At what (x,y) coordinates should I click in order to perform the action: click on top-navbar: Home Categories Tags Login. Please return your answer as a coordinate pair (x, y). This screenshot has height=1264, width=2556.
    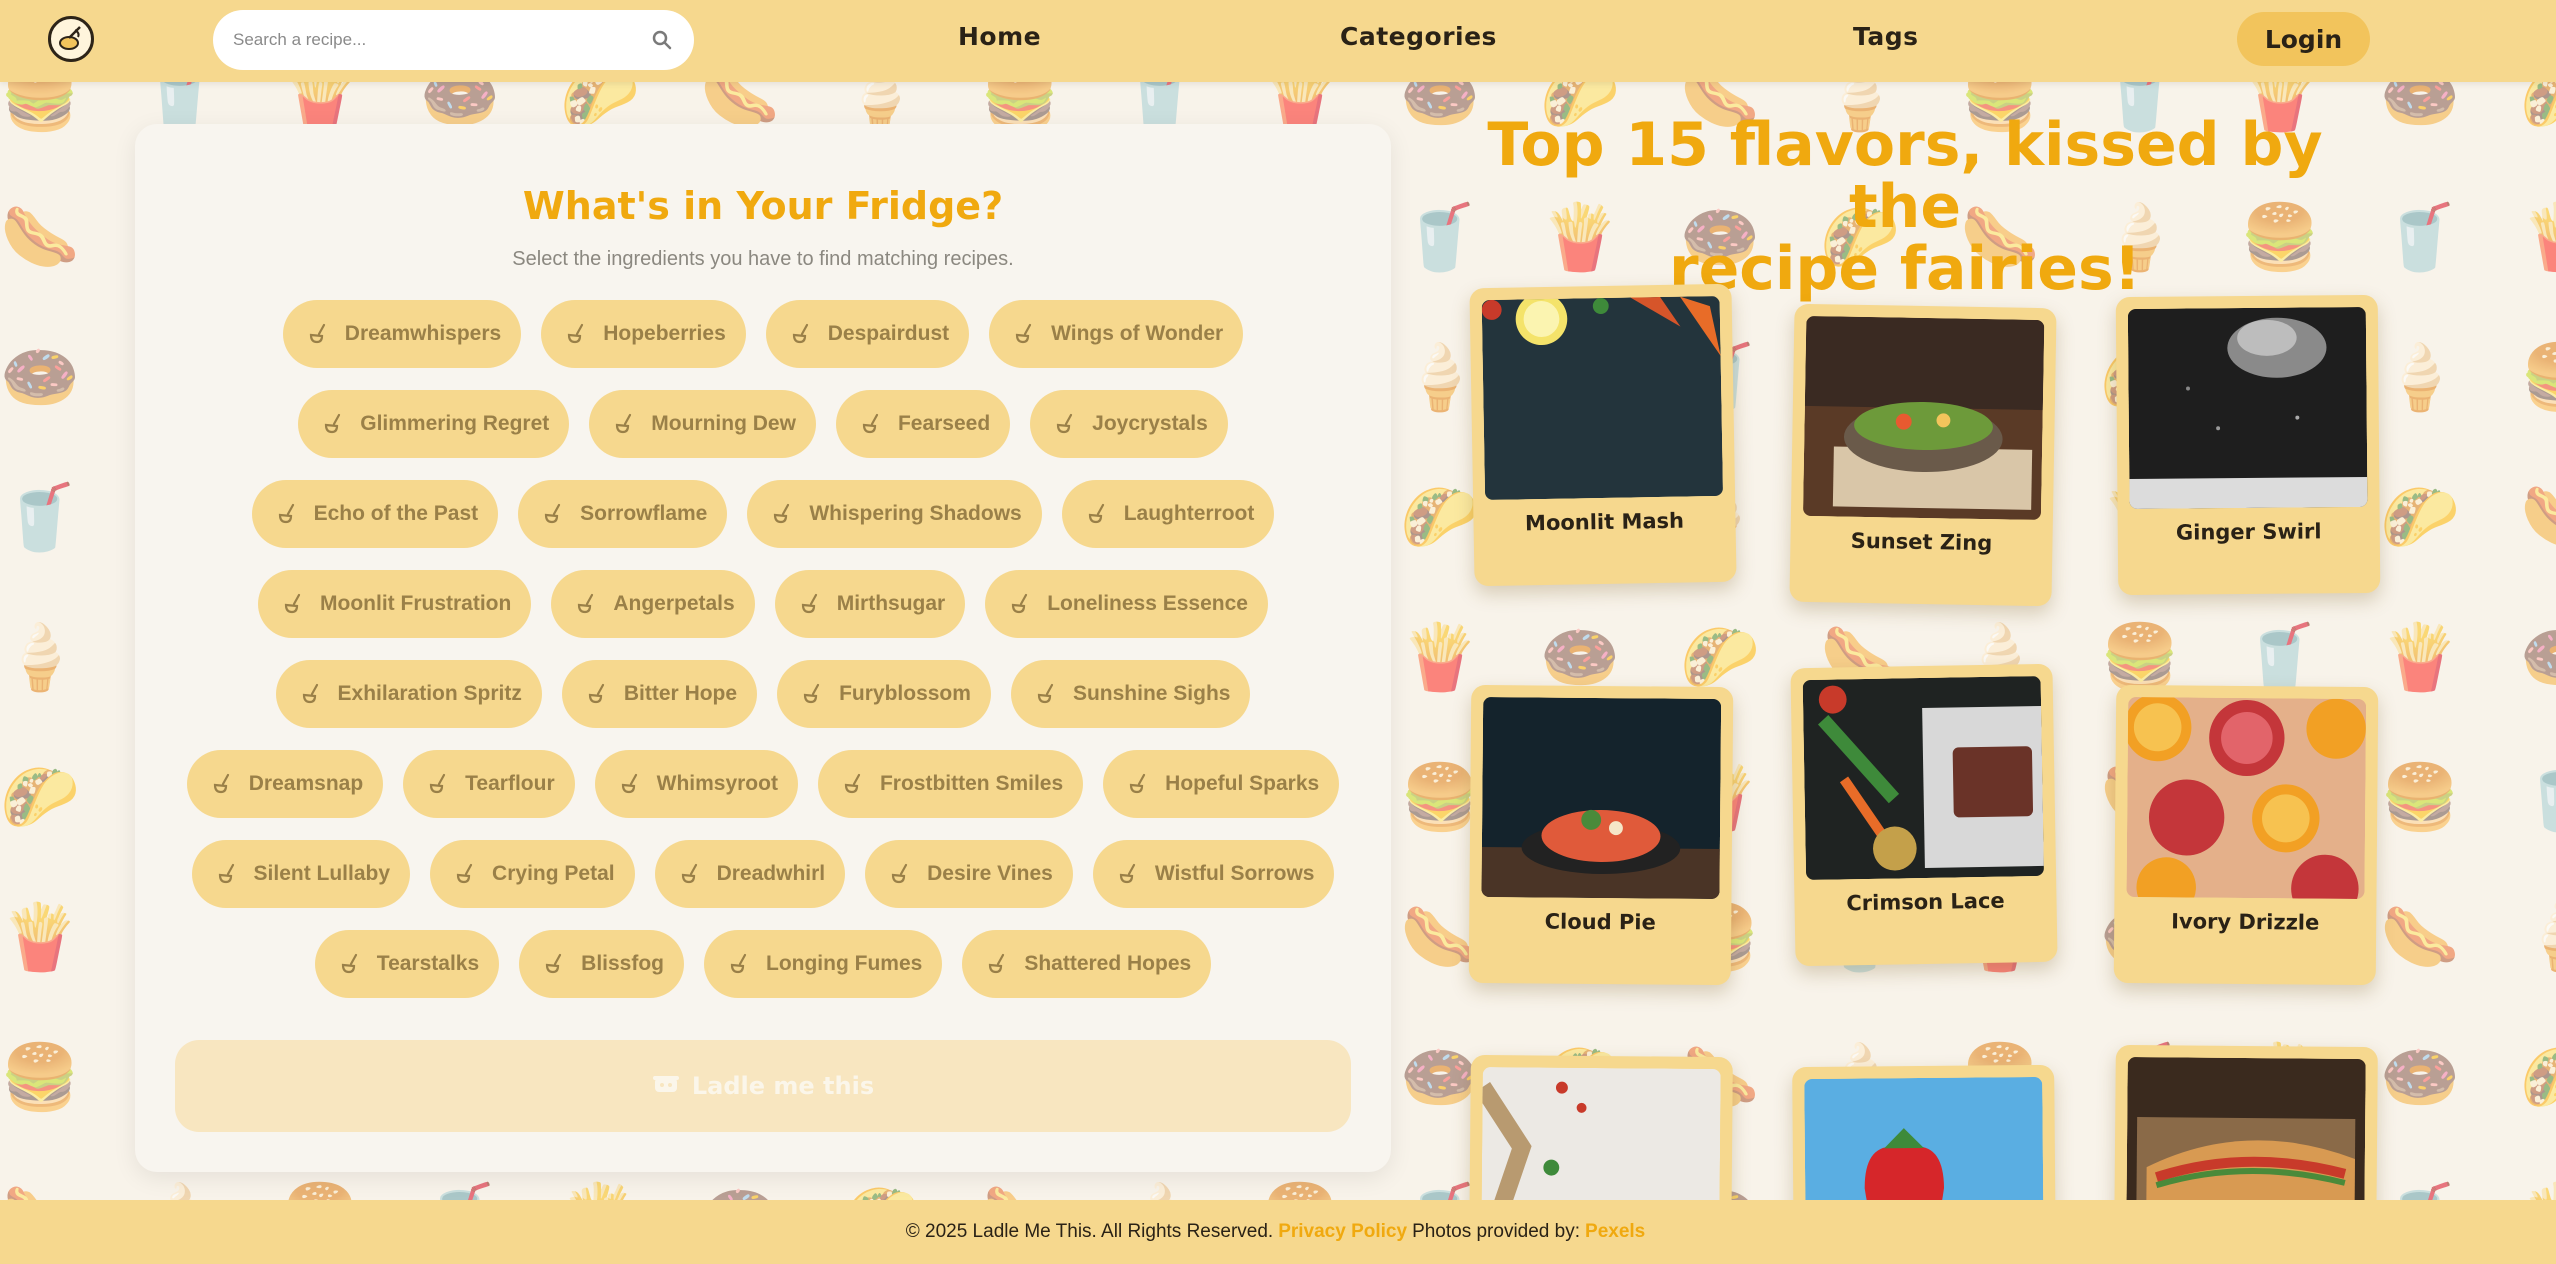
    Looking at the image, I should click on (1278, 41).